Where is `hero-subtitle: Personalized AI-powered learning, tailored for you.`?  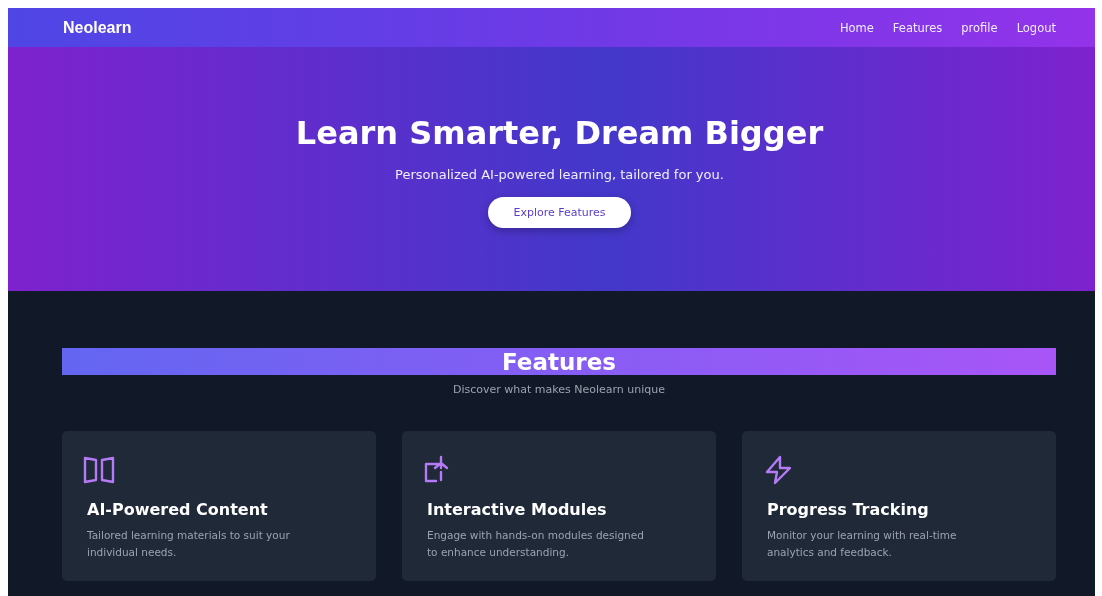 hero-subtitle: Personalized AI-powered learning, tailored for you. is located at coordinates (559, 174).